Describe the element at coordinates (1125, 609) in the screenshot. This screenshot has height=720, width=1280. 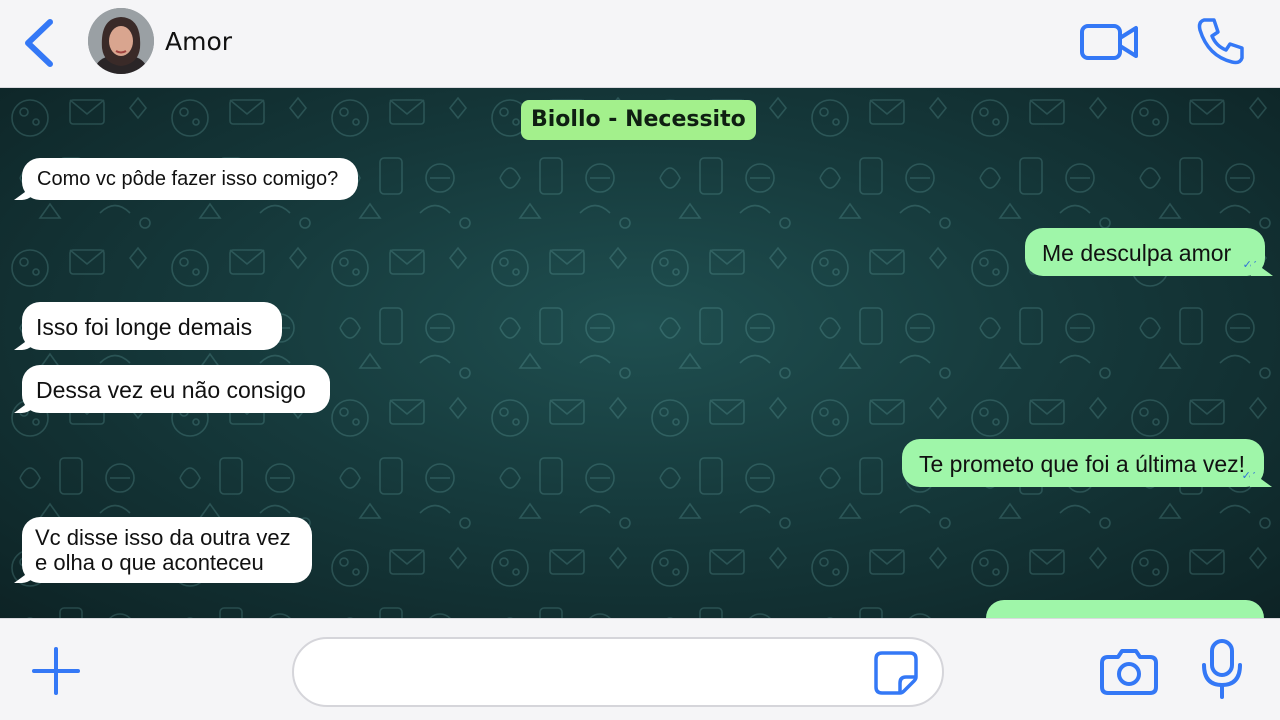
I see `message-outgoing-partial` at that location.